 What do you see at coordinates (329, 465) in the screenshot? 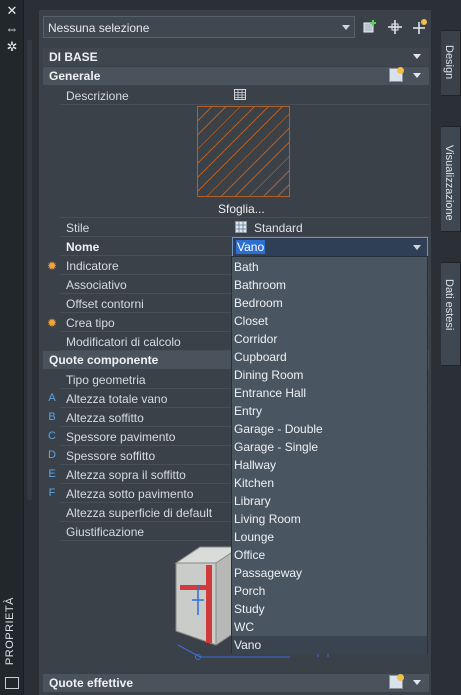
I see `list-item: Hallway` at bounding box center [329, 465].